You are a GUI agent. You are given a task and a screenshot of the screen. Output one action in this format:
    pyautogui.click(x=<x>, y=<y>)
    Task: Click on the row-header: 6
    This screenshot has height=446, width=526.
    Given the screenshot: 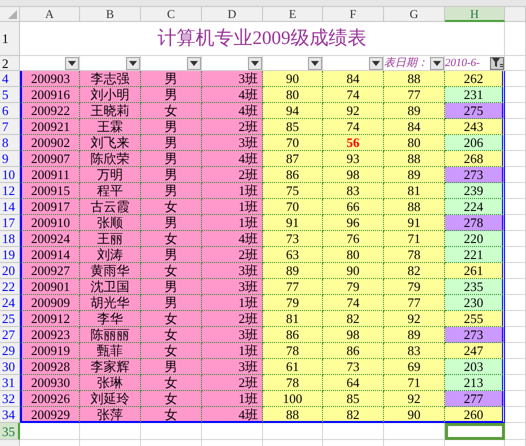 What is the action you would take?
    pyautogui.click(x=10, y=111)
    